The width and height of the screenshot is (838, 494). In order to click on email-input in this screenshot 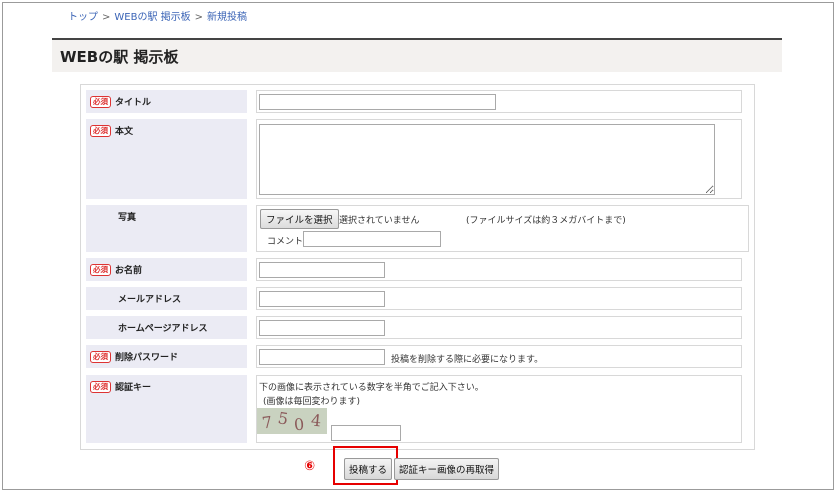, I will do `click(322, 299)`.